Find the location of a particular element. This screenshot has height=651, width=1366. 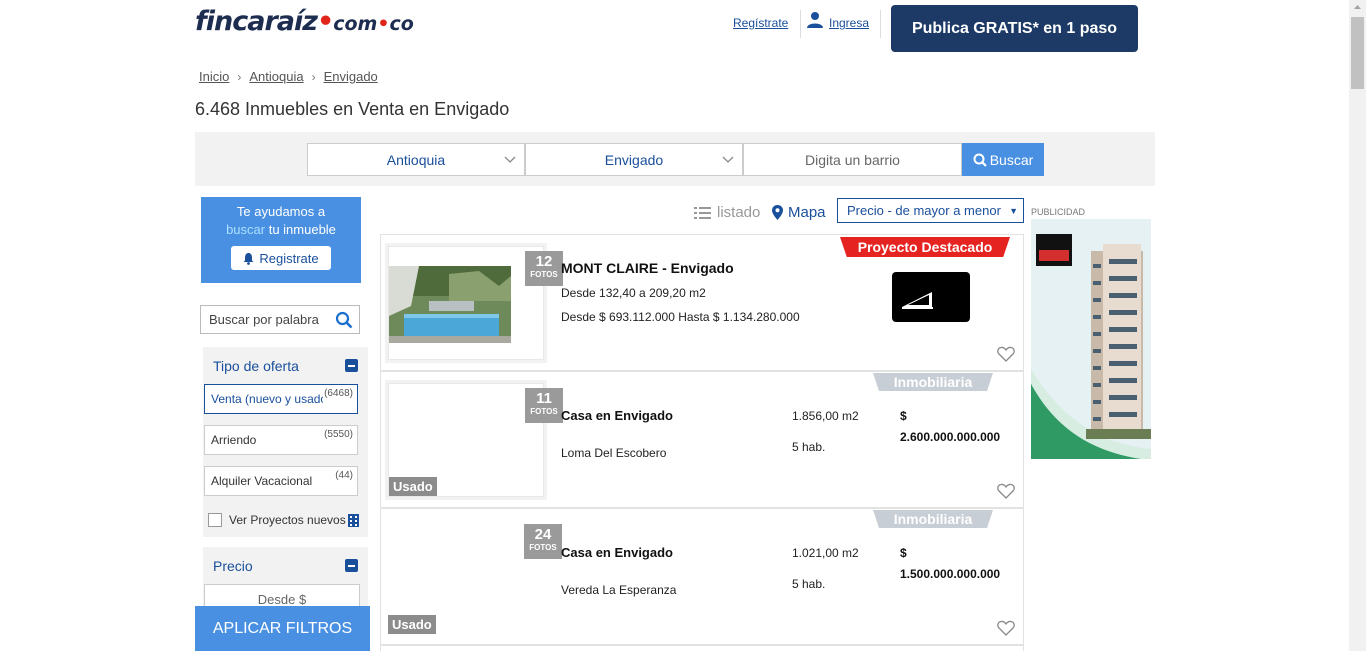

list-view-toggle: listado is located at coordinates (727, 212).